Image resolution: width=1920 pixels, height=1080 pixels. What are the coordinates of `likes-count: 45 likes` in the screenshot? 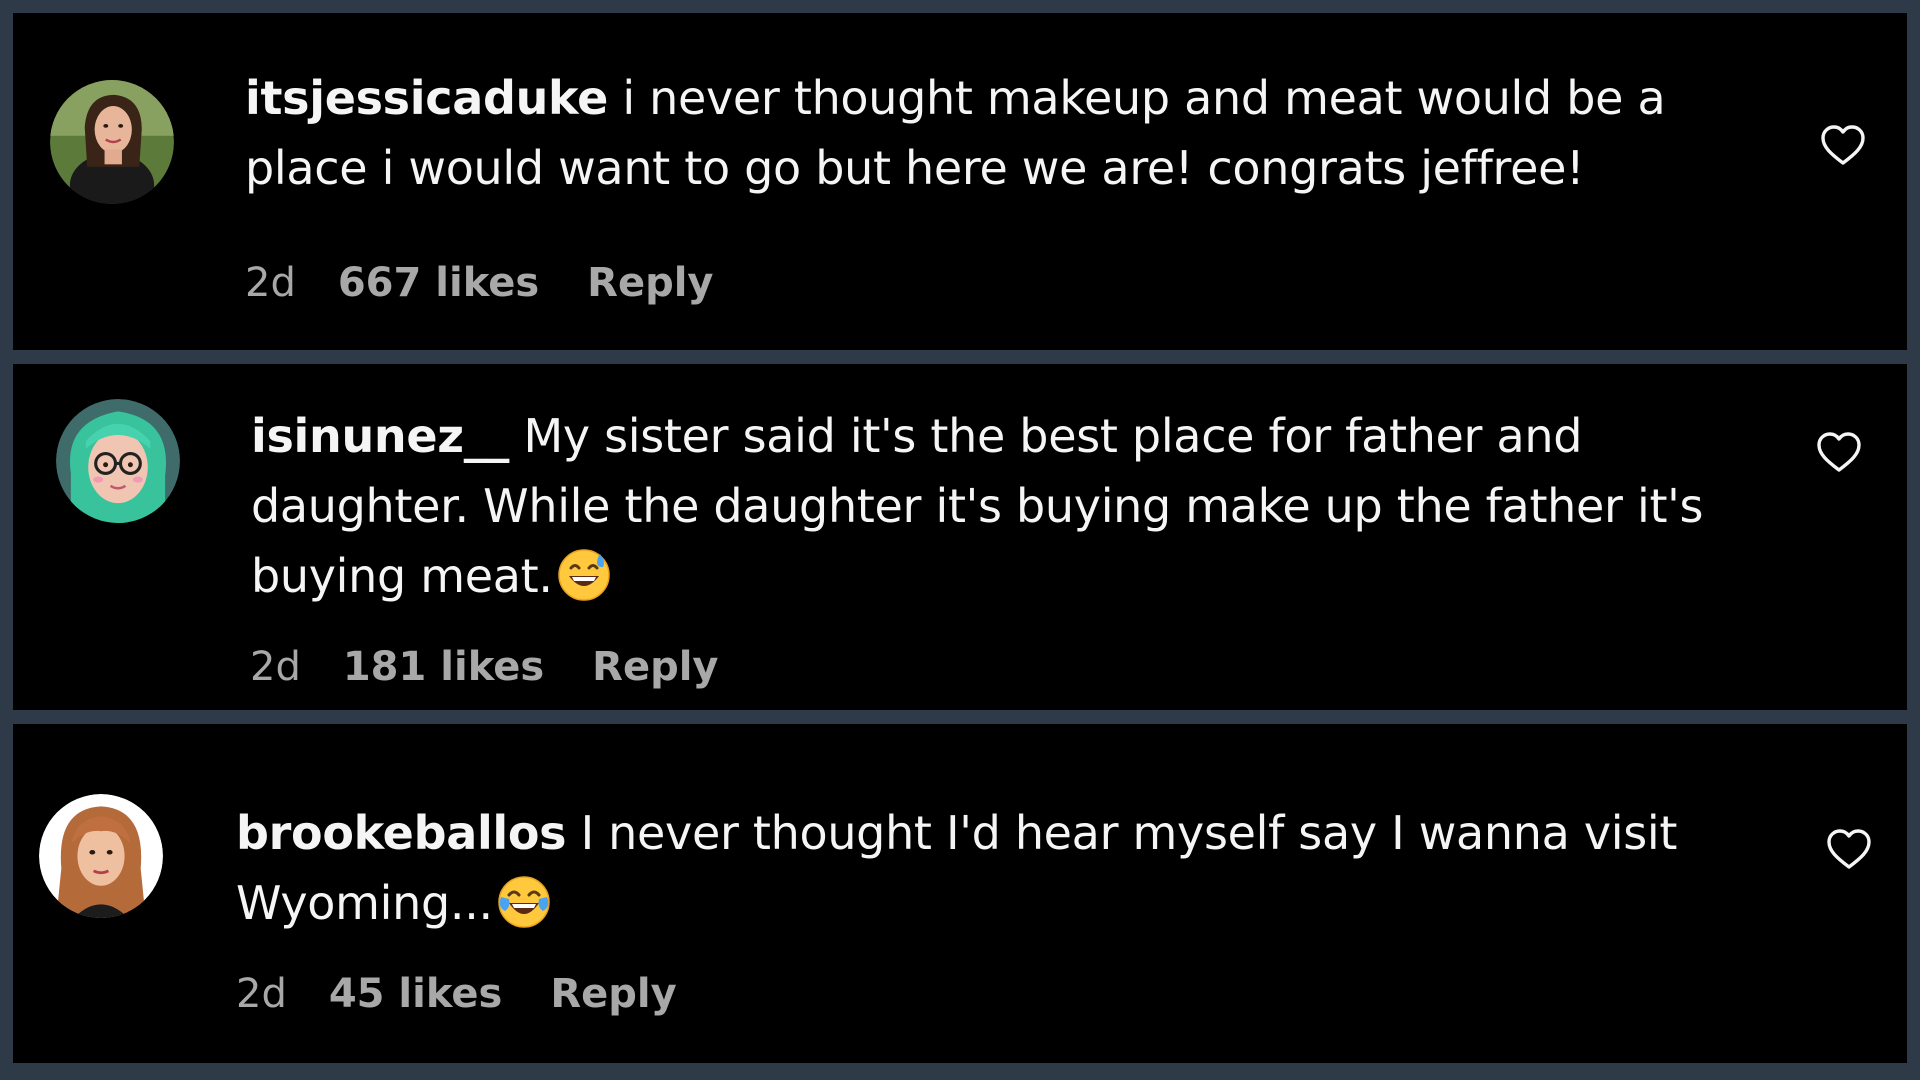 It's located at (415, 994).